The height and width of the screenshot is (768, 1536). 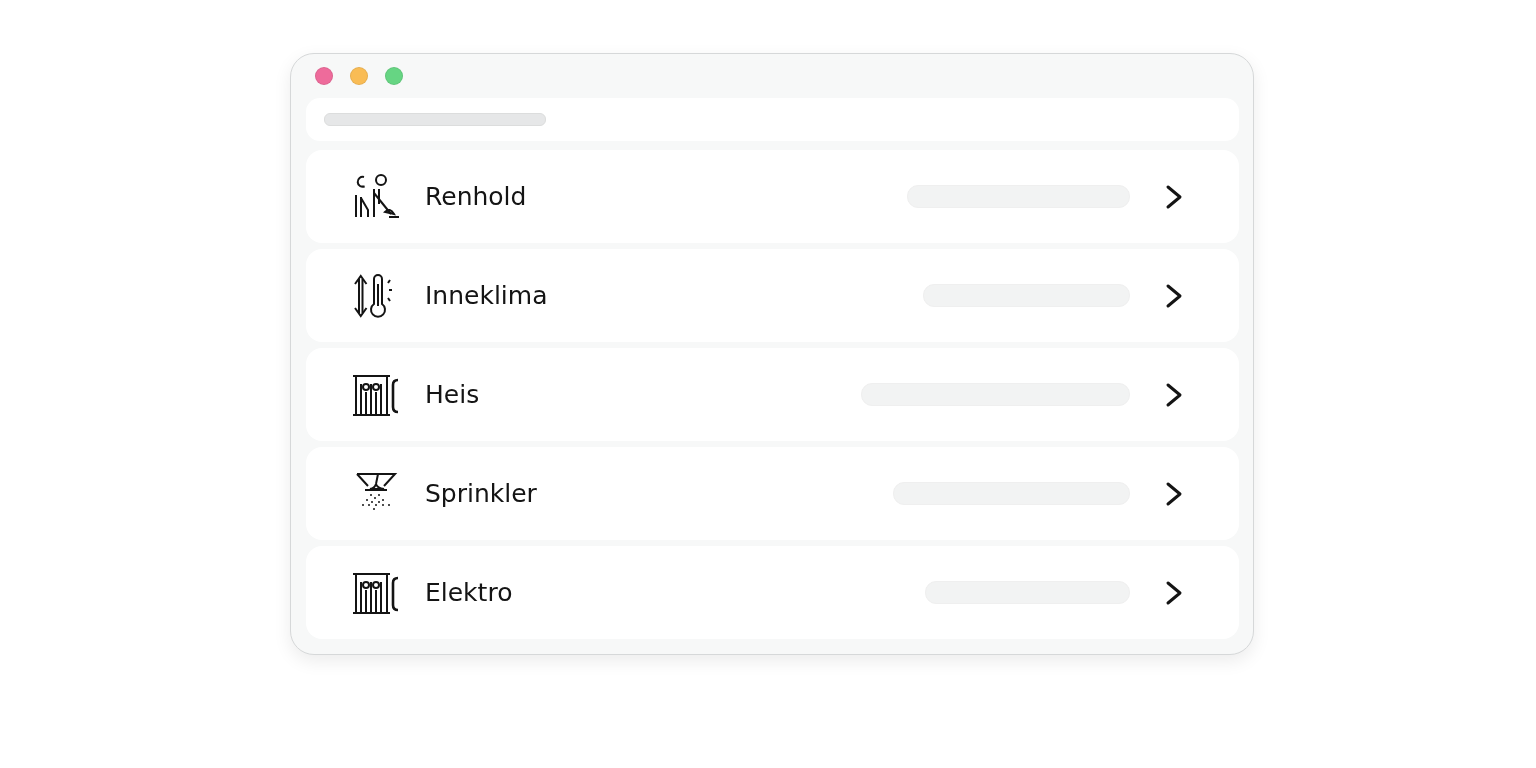 What do you see at coordinates (772, 592) in the screenshot?
I see `list-item: Elektro` at bounding box center [772, 592].